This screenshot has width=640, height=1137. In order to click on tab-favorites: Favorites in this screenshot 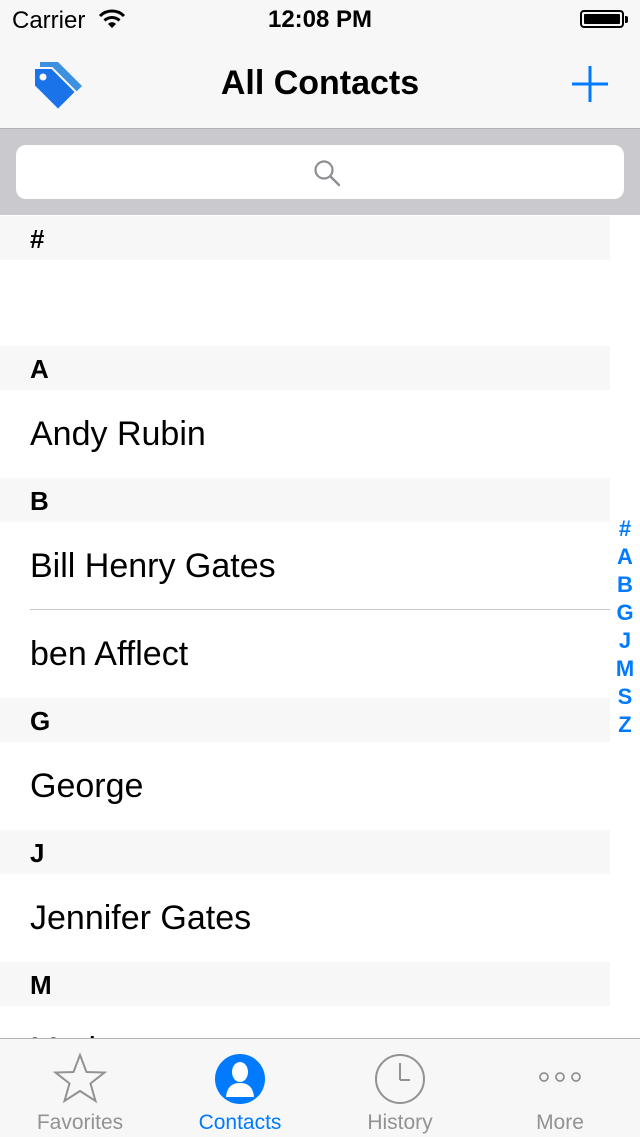, I will do `click(80, 1088)`.